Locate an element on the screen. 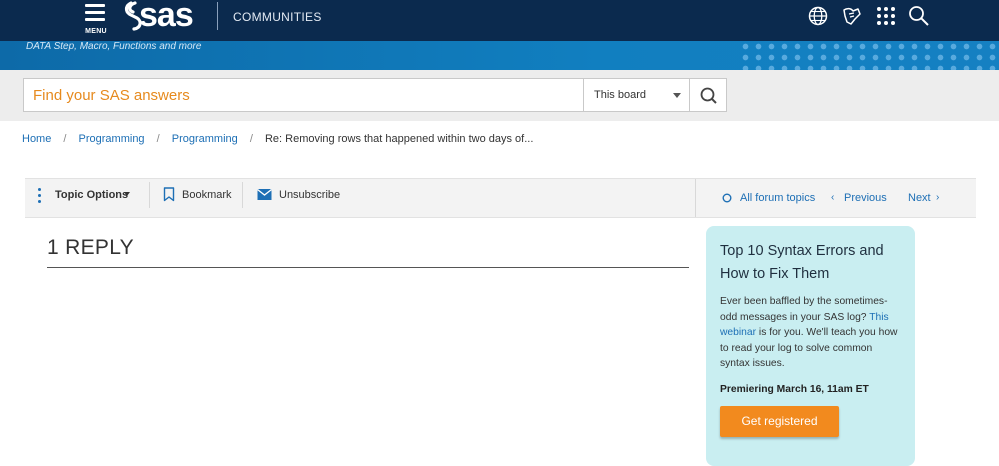 The height and width of the screenshot is (466, 999). sas-logo: sas is located at coordinates (163, 17).